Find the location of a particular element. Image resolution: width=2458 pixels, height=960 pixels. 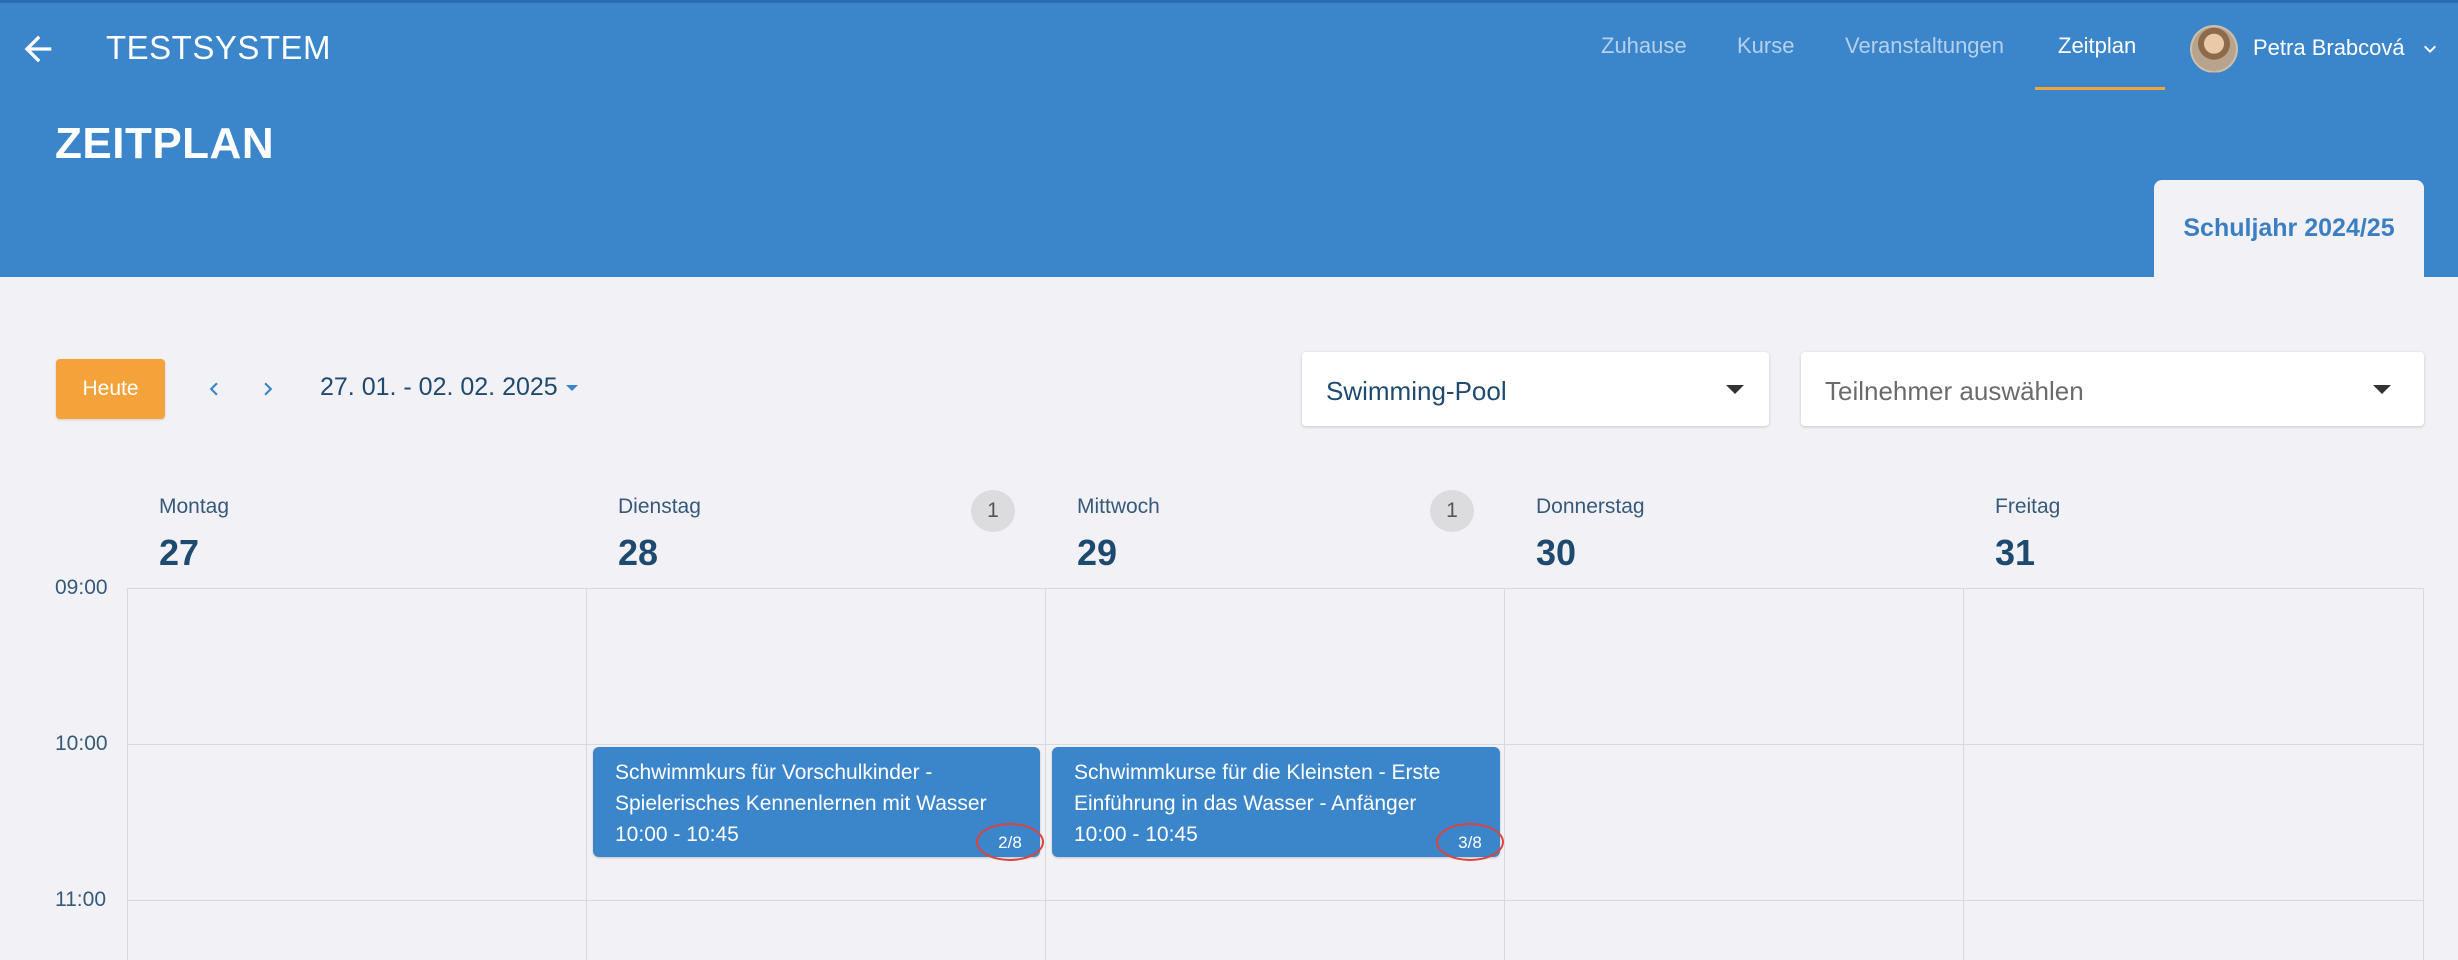

day-name: Donnerstag is located at coordinates (1590, 506).